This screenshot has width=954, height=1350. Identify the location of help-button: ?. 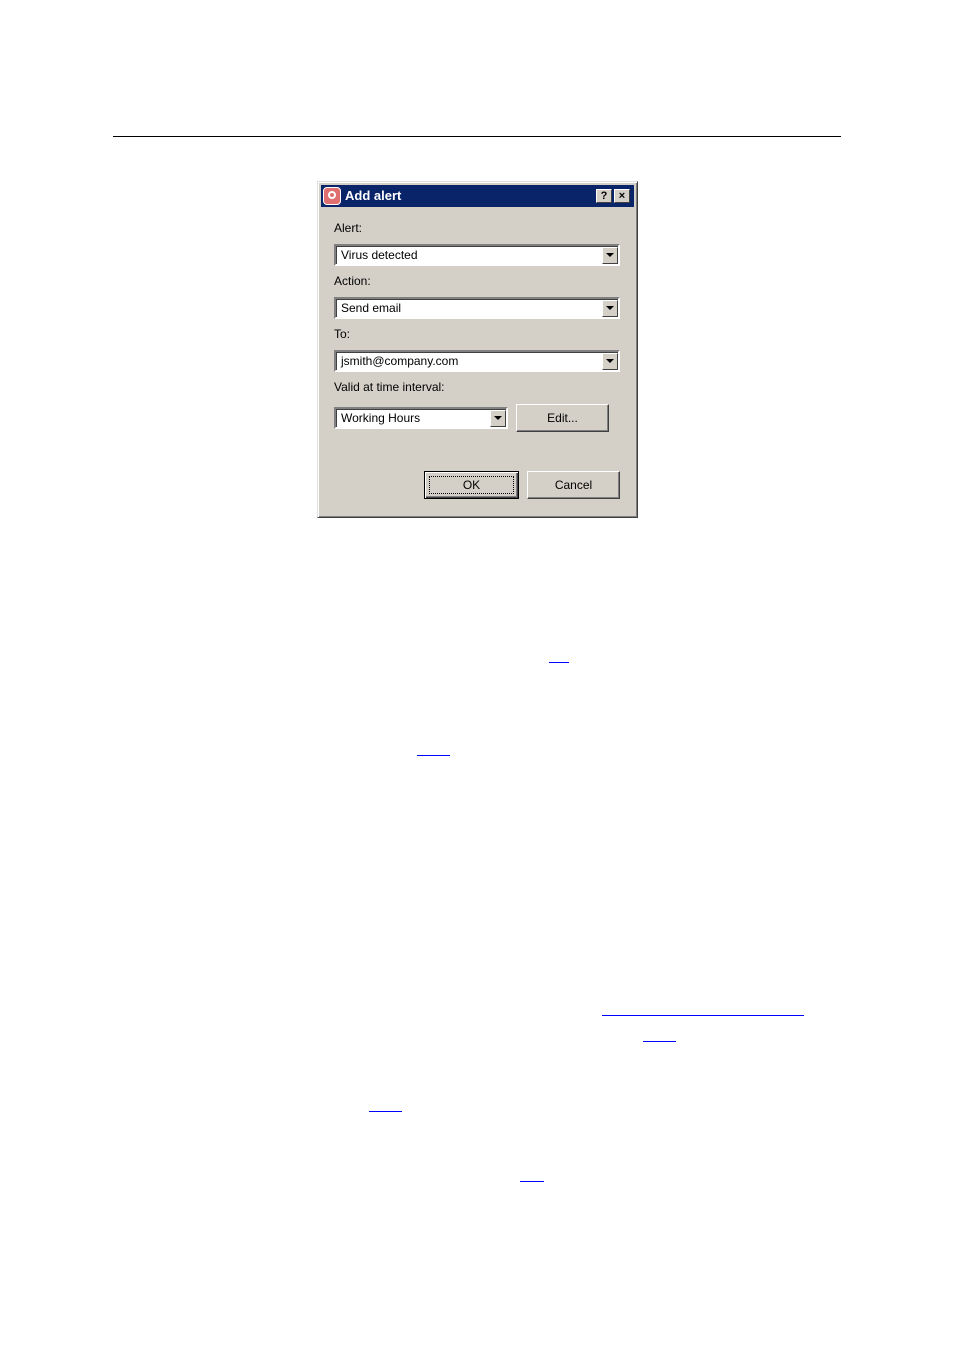
(604, 196).